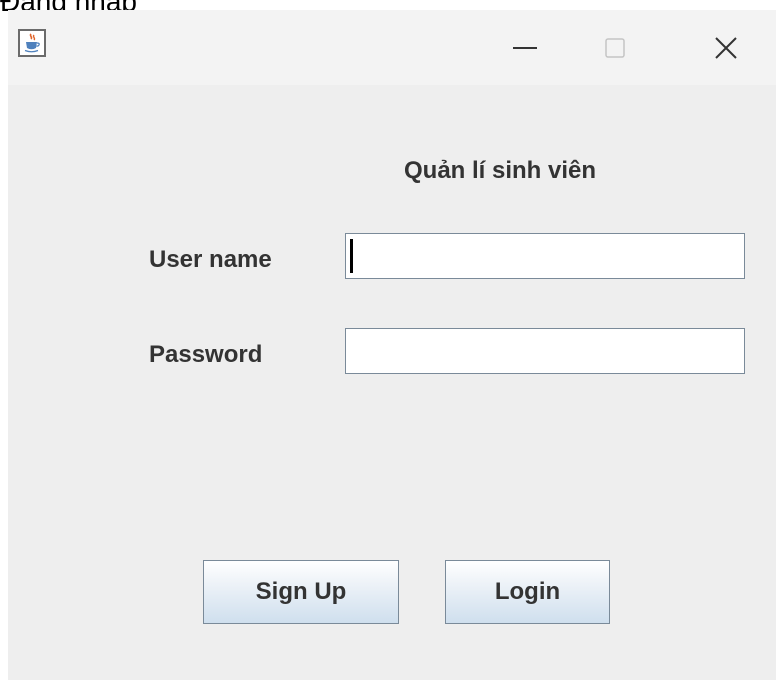 This screenshot has height=680, width=776. I want to click on minimize-icon, so click(525, 47).